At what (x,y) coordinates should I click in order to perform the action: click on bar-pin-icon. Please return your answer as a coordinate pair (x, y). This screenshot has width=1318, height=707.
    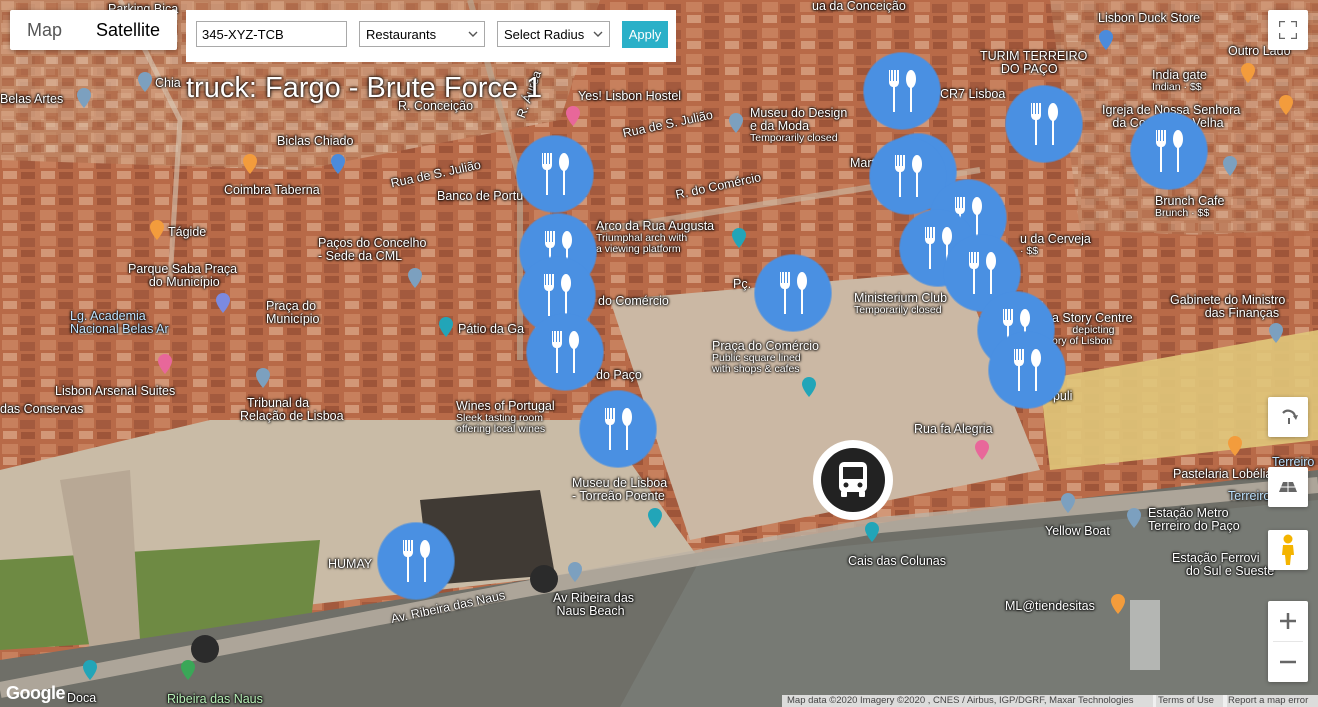
    Looking at the image, I should click on (1248, 73).